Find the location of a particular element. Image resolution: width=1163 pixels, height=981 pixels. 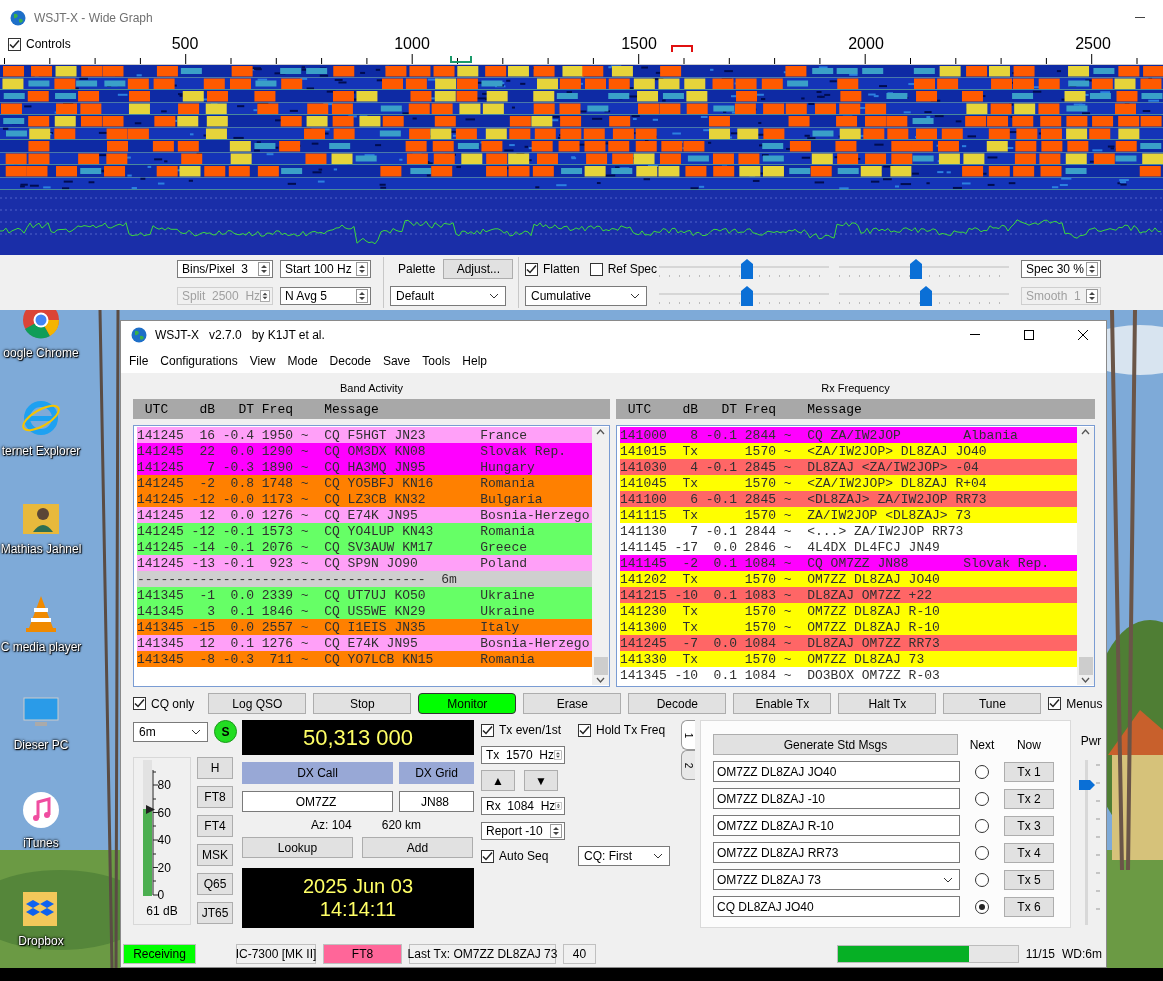

menu-item: File is located at coordinates (139, 361).